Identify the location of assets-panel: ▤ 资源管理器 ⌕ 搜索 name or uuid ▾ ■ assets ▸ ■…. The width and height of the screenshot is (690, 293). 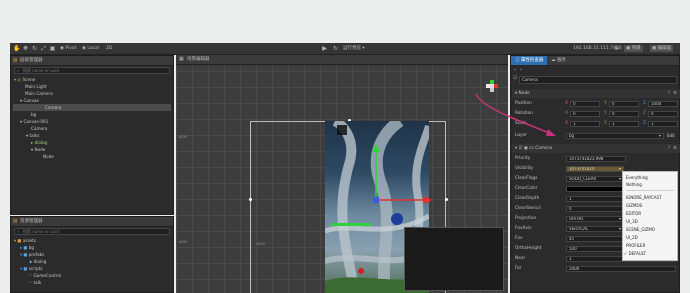
(92, 254).